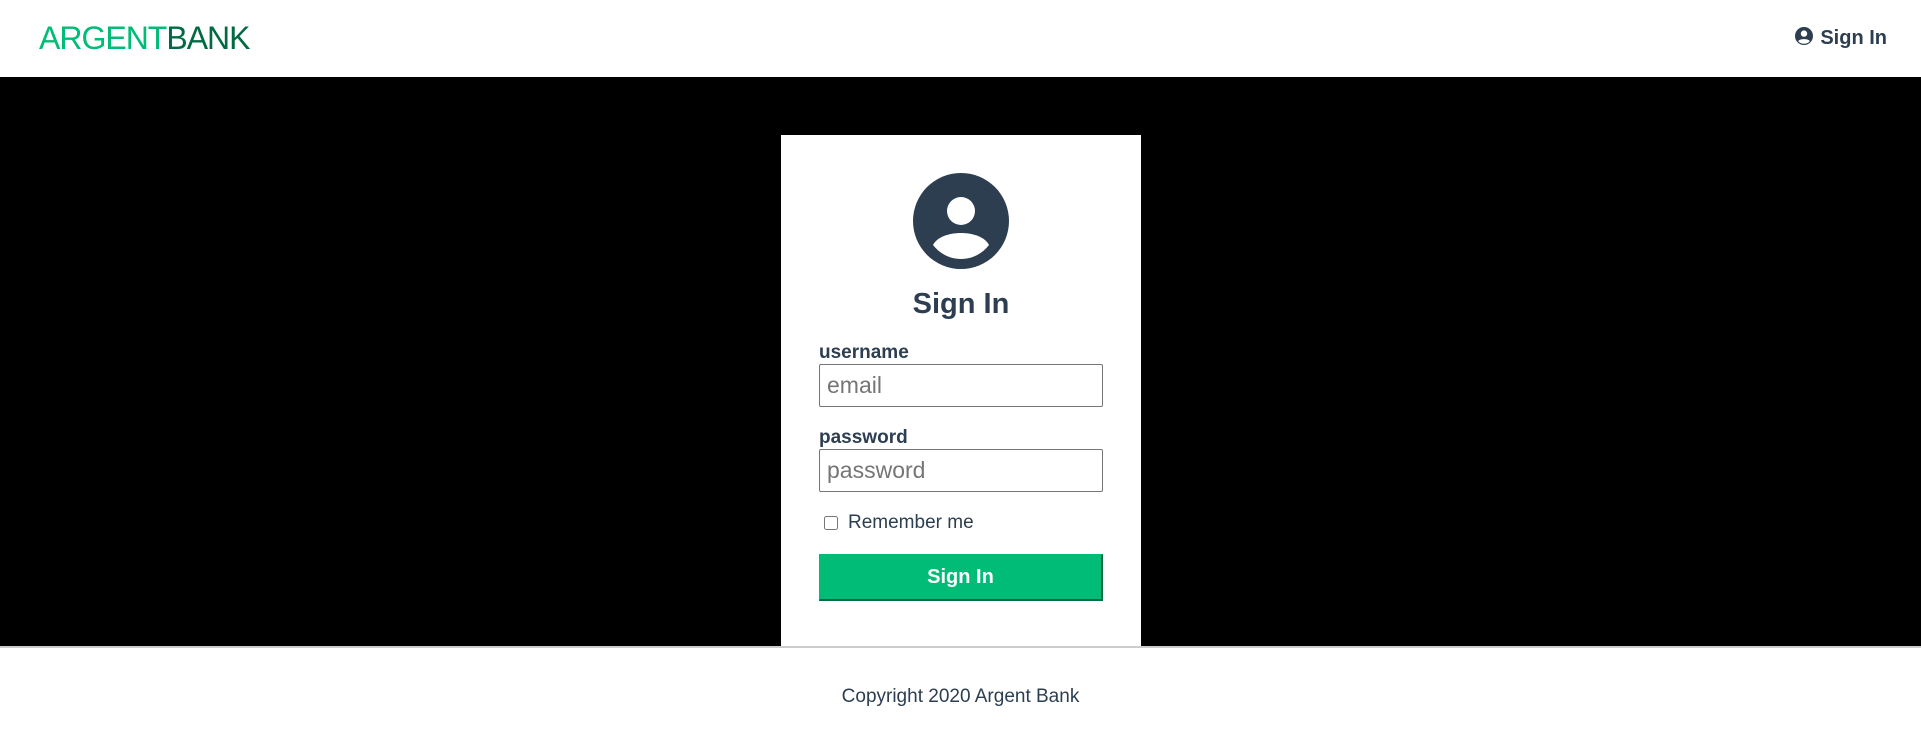 The height and width of the screenshot is (736, 1921). Describe the element at coordinates (961, 385) in the screenshot. I see `username-input` at that location.